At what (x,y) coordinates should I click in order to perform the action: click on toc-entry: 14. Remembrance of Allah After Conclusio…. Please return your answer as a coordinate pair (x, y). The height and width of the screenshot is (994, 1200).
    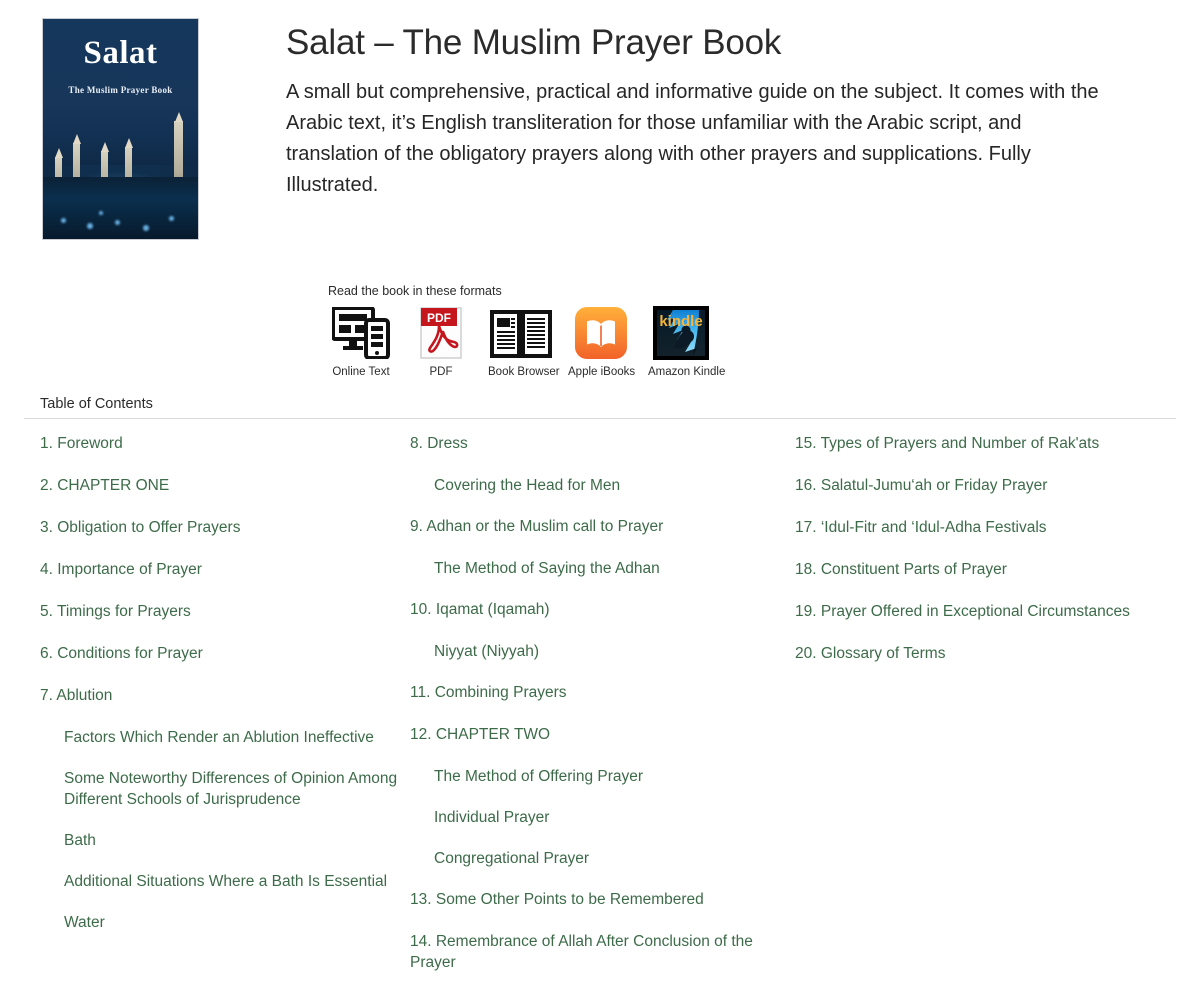
    Looking at the image, I should click on (590, 952).